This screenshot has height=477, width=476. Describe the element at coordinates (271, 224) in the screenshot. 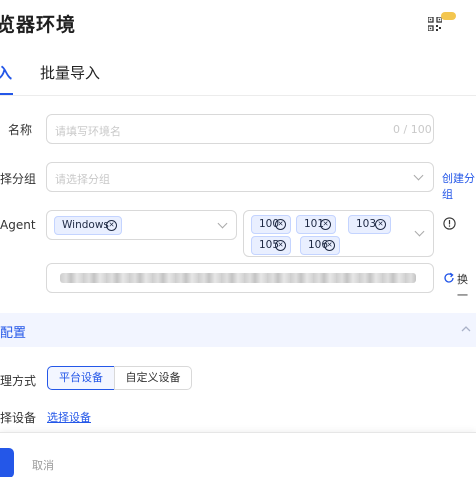

I see `version-tag: 100 ✕` at that location.